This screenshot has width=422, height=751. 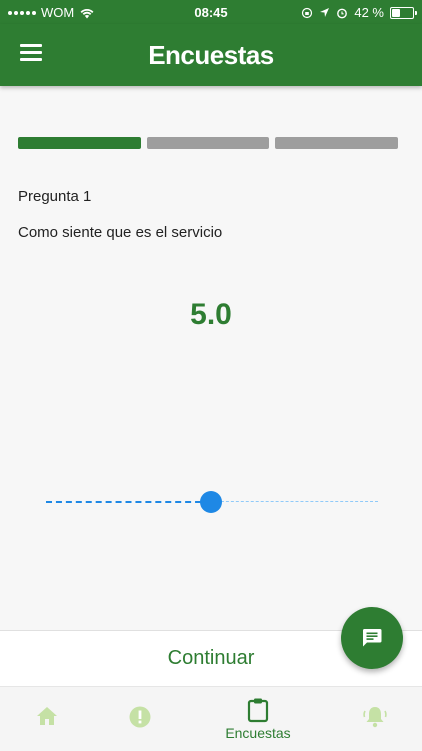 I want to click on slider-track-active, so click(x=128, y=502).